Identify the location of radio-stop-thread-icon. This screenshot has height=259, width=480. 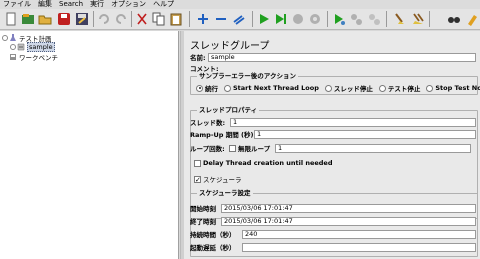
(328, 88).